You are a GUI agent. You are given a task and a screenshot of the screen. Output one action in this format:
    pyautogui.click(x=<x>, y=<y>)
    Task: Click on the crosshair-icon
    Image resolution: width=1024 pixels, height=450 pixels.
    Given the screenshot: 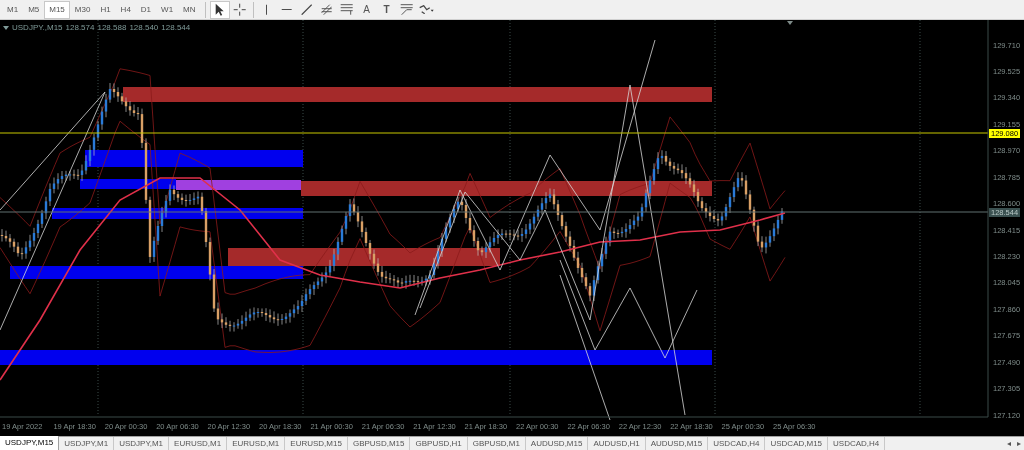 What is the action you would take?
    pyautogui.click(x=239, y=9)
    